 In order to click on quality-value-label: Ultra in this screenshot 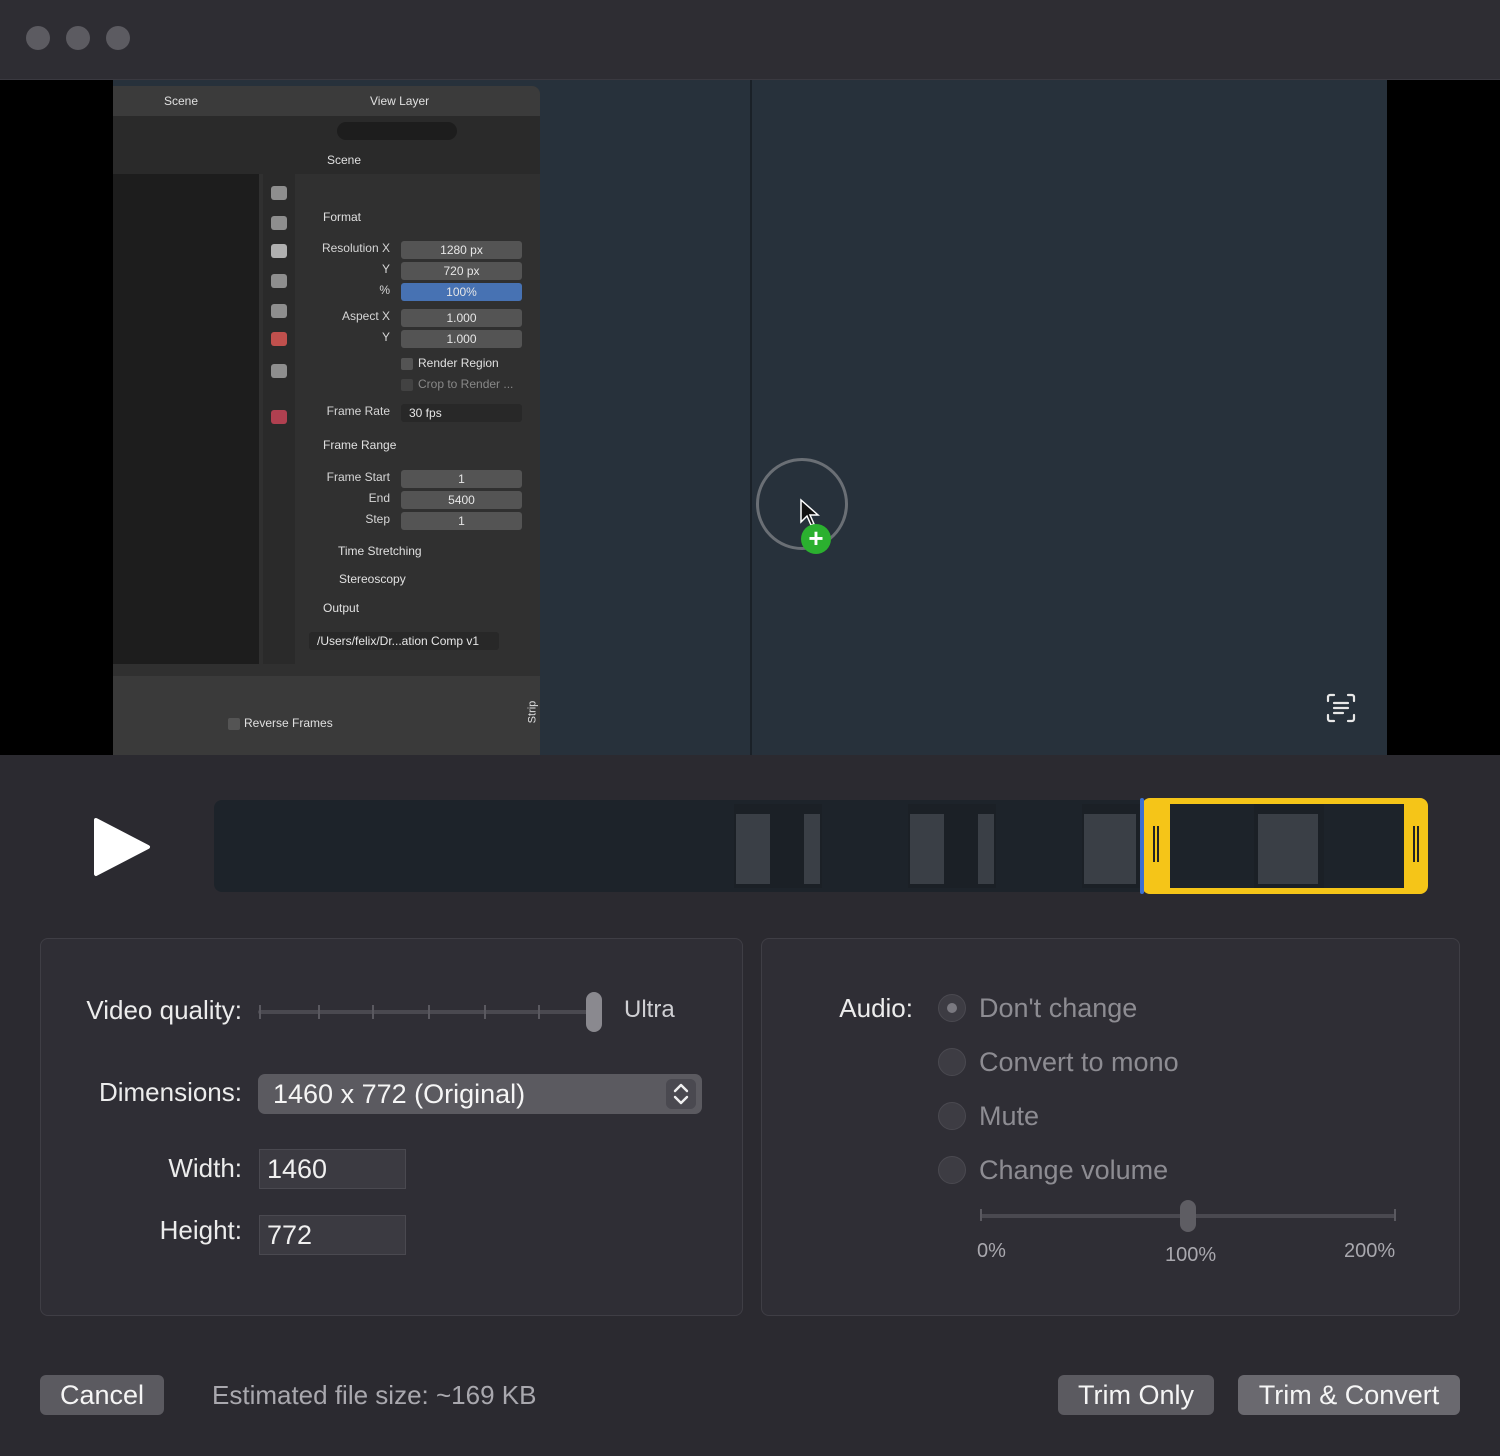, I will do `click(649, 1009)`.